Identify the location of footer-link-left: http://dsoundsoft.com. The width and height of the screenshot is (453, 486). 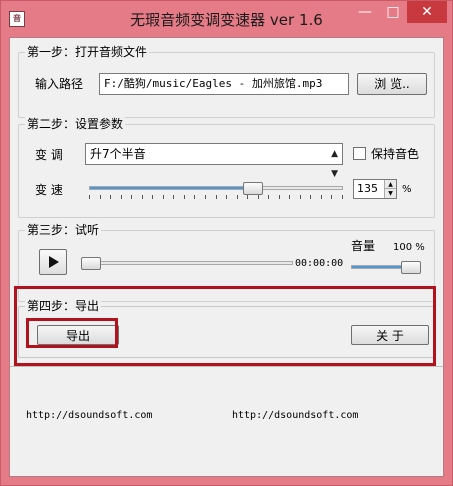
(89, 415).